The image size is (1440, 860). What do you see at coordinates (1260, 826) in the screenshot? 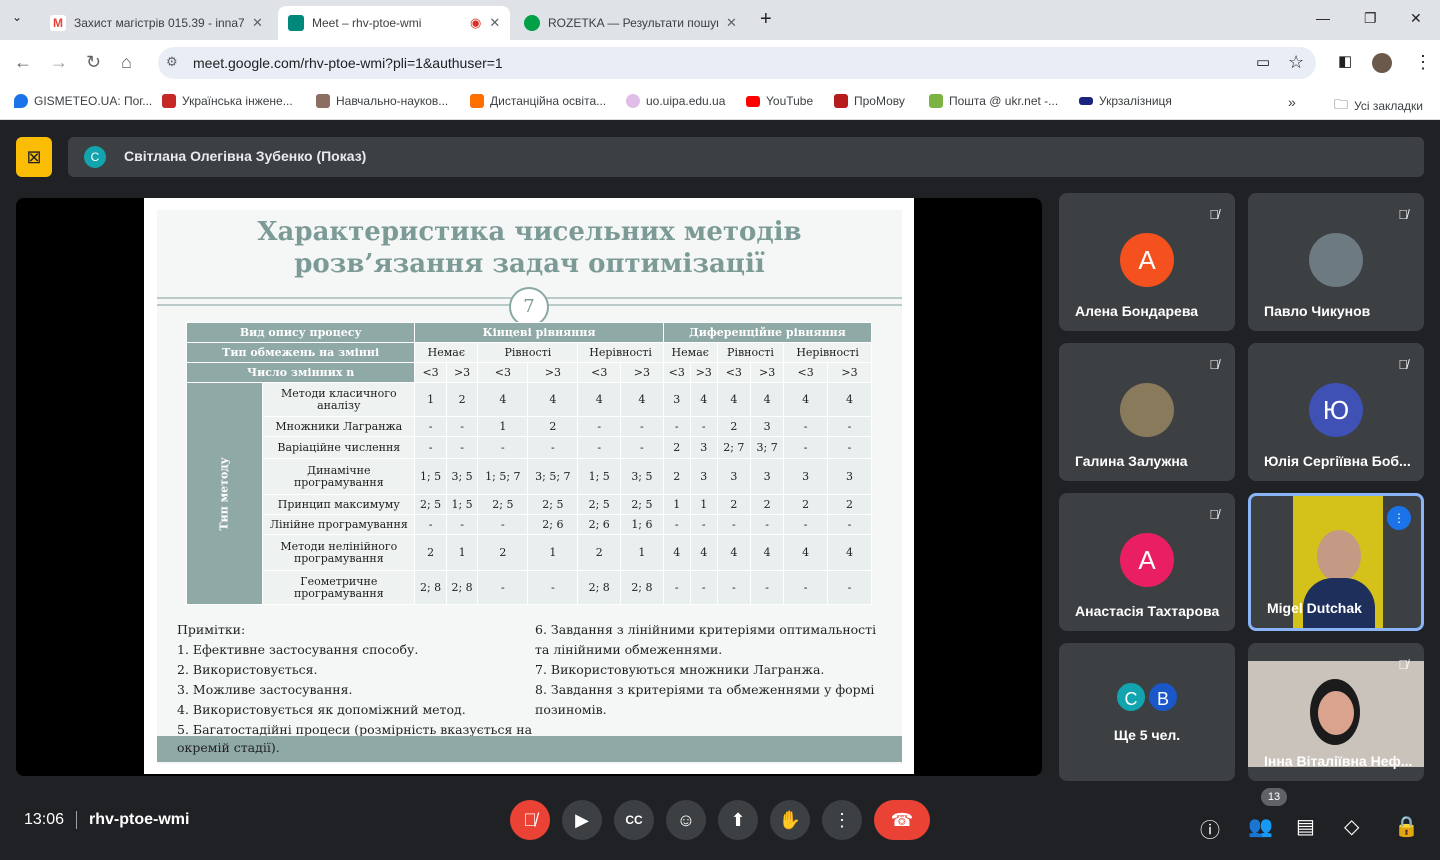
I see `people-icon: 👥` at bounding box center [1260, 826].